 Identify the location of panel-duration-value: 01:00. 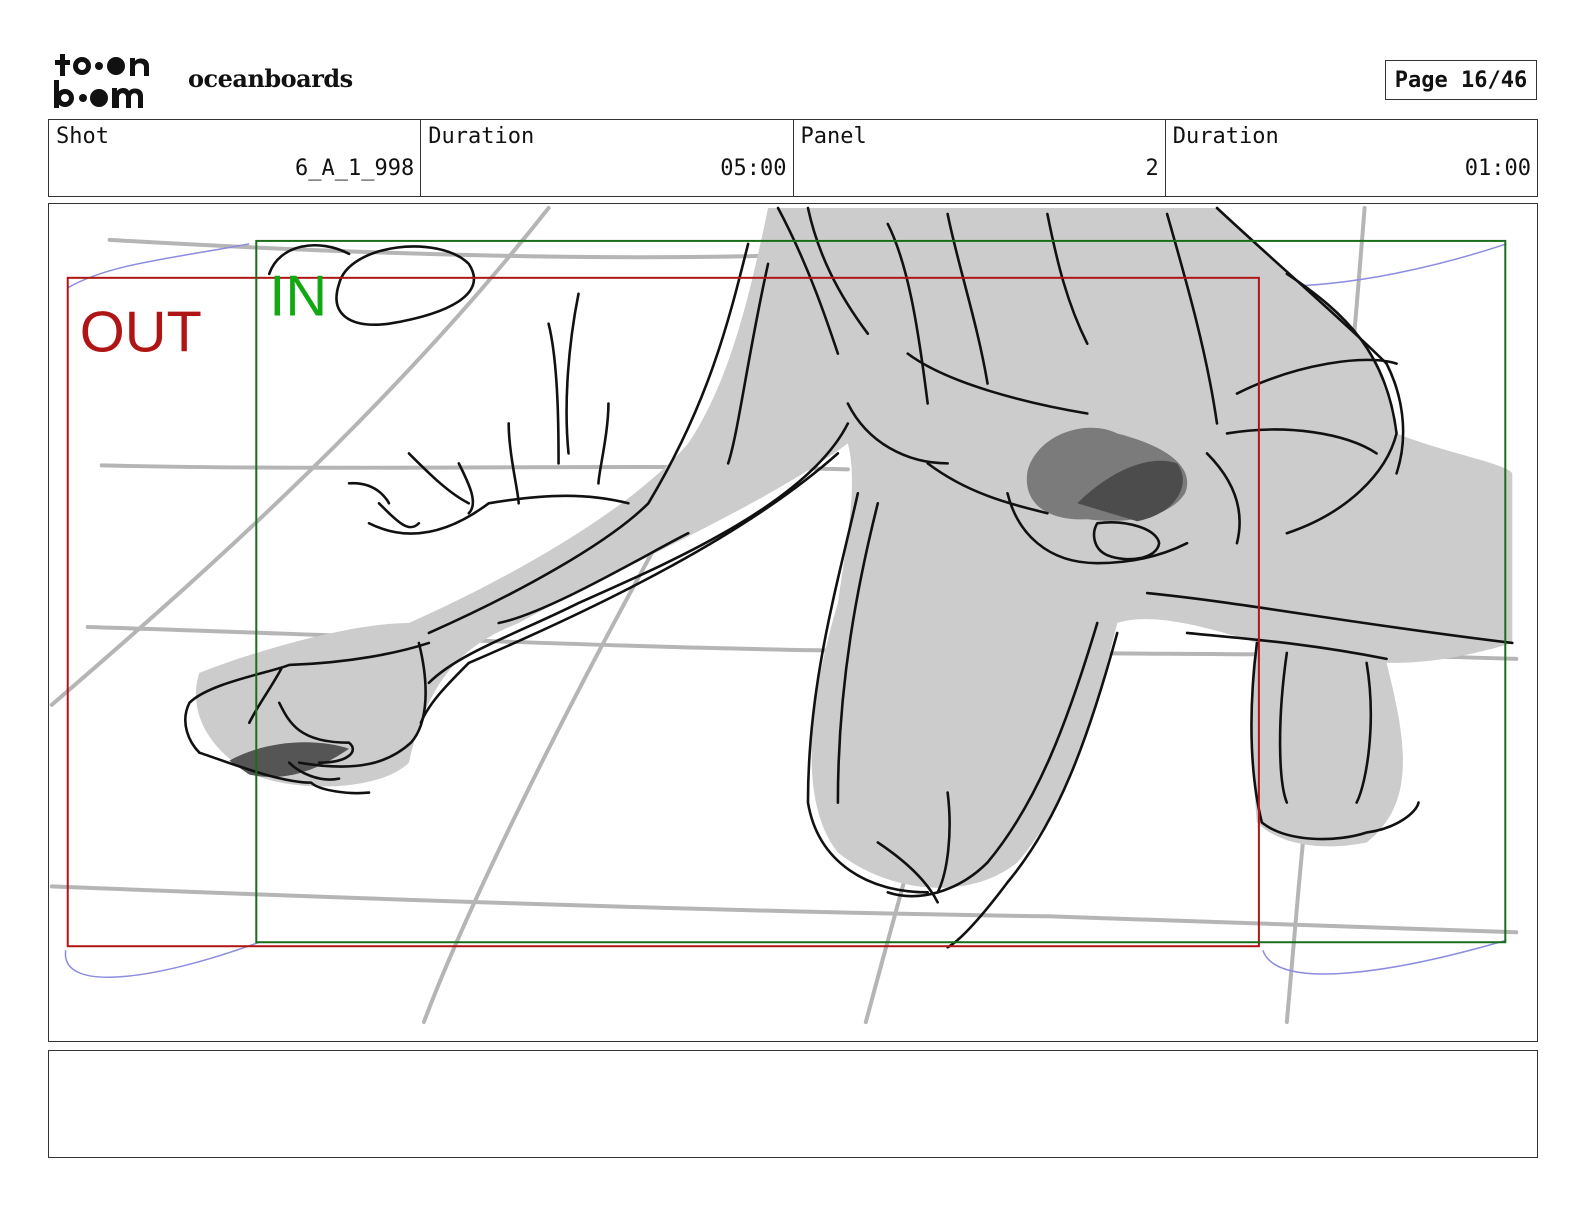
(1497, 168).